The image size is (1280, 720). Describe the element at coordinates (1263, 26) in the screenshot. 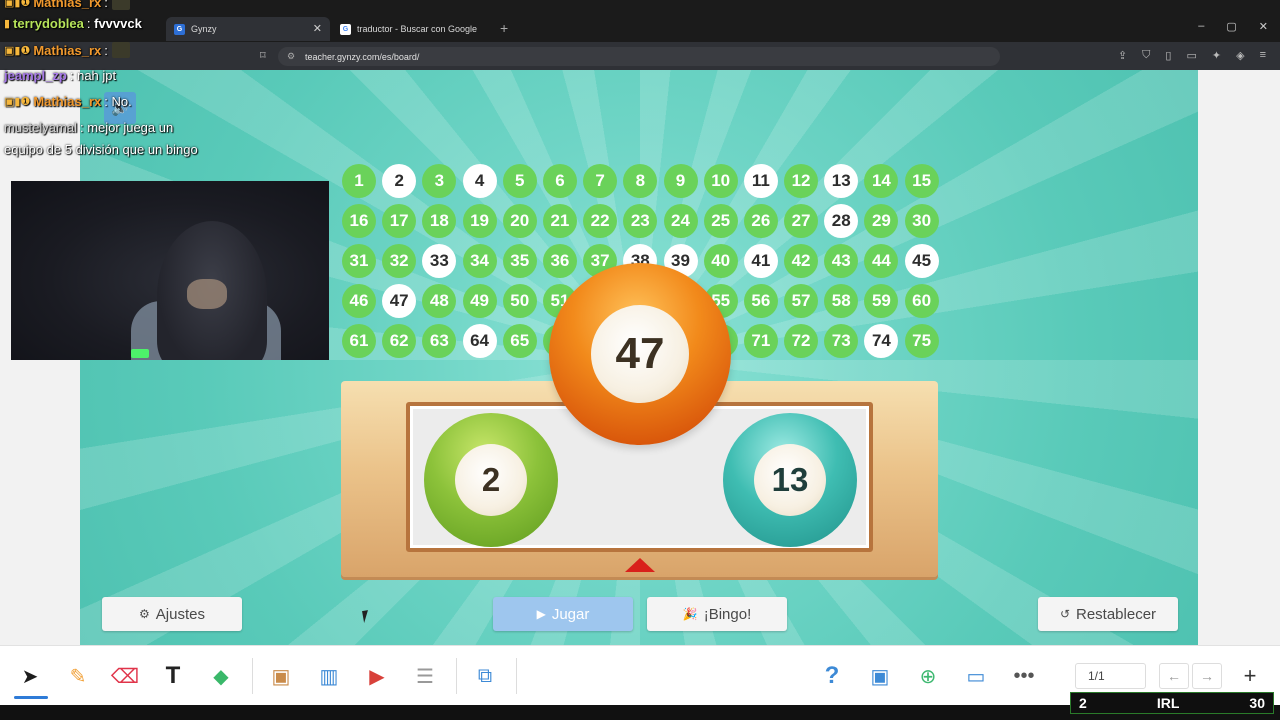

I see `close-window-icon: ✕` at that location.